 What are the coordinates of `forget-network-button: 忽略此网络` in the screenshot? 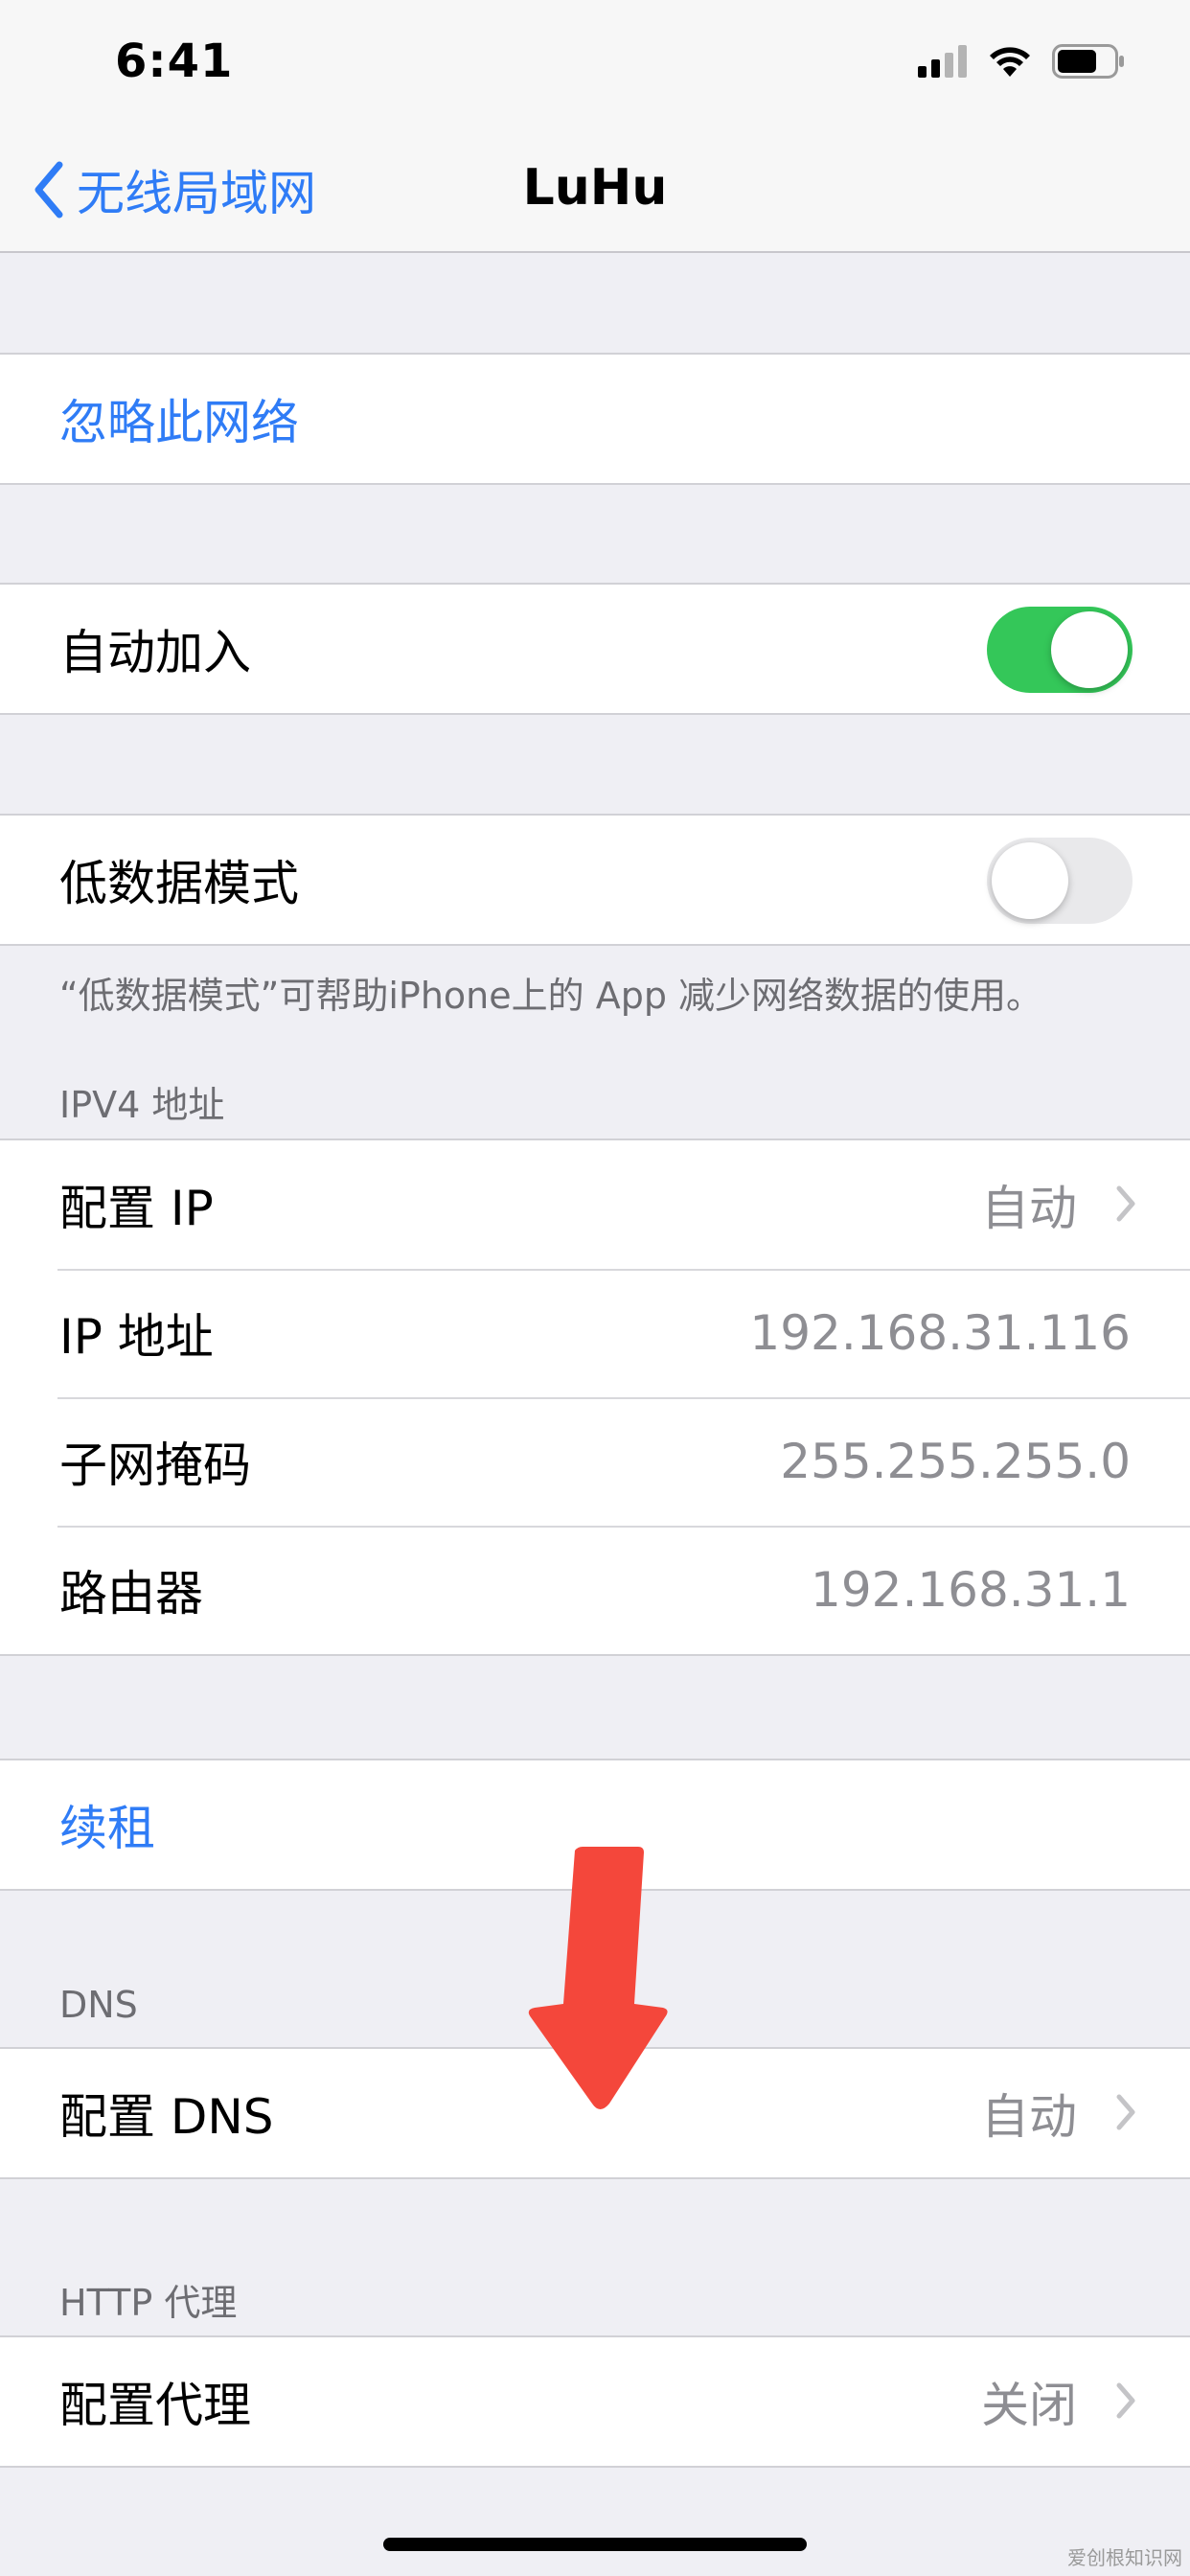 It's located at (179, 418).